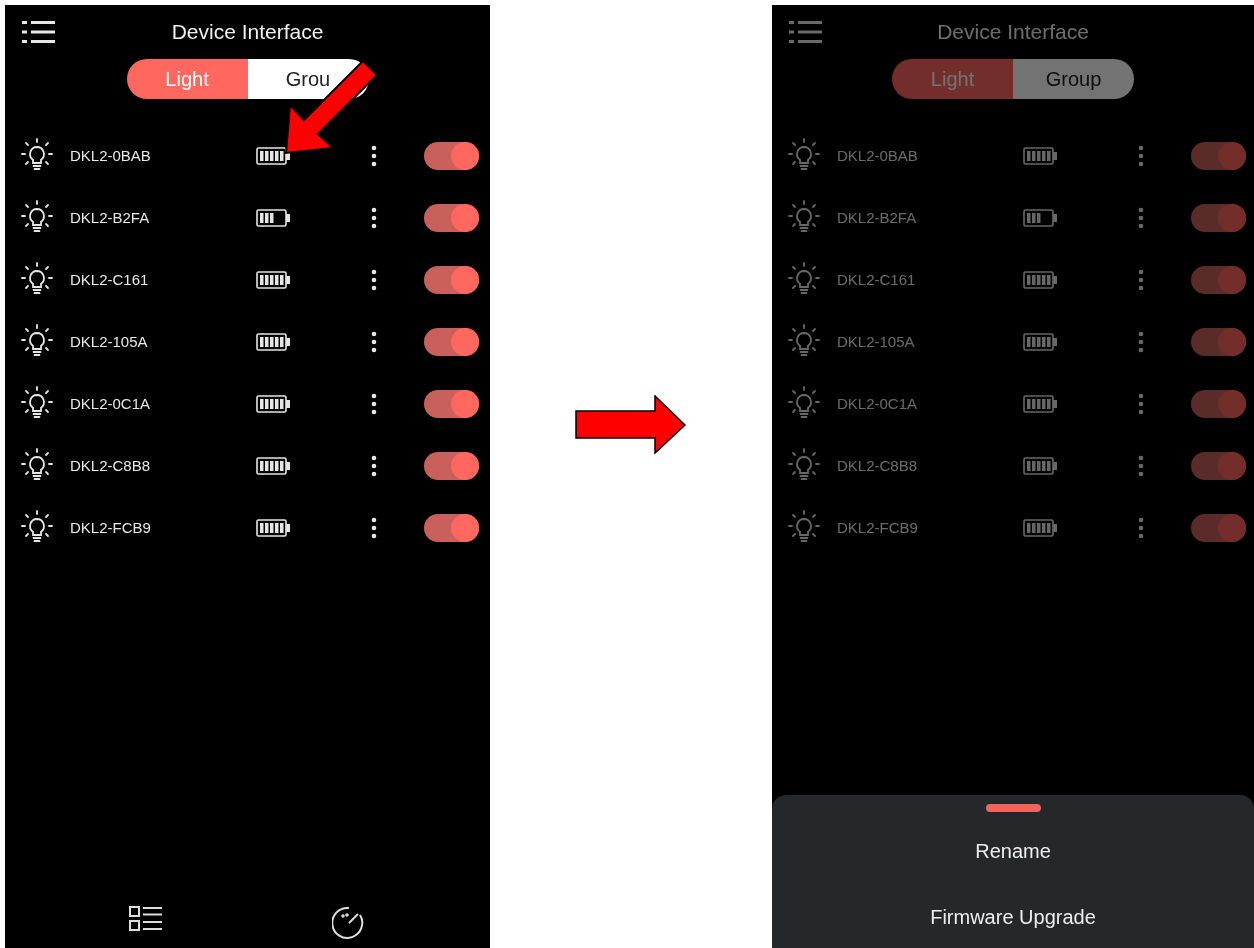 The image size is (1254, 948). I want to click on list-view-icon, so click(146, 919).